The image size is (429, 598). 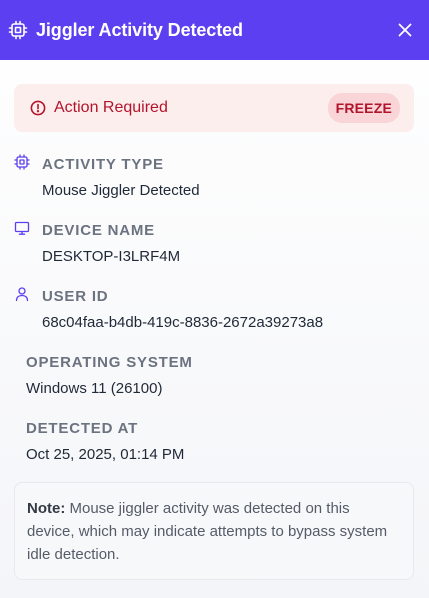 What do you see at coordinates (94, 388) in the screenshot?
I see `operating-system-value: Windows 11 (26100)` at bounding box center [94, 388].